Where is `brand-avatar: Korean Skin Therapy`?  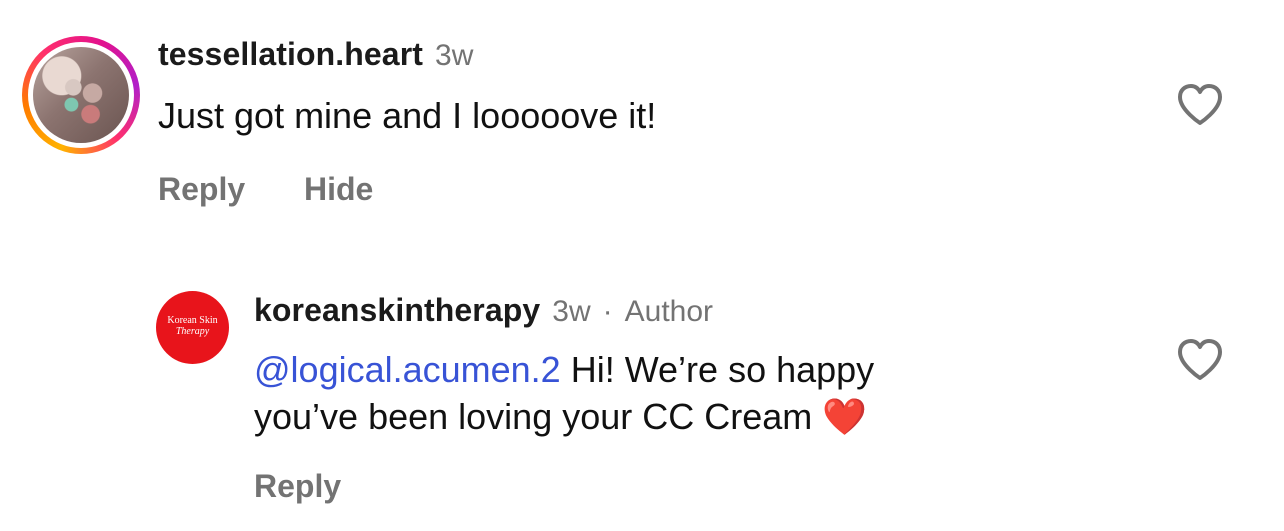 brand-avatar: Korean Skin Therapy is located at coordinates (192, 327).